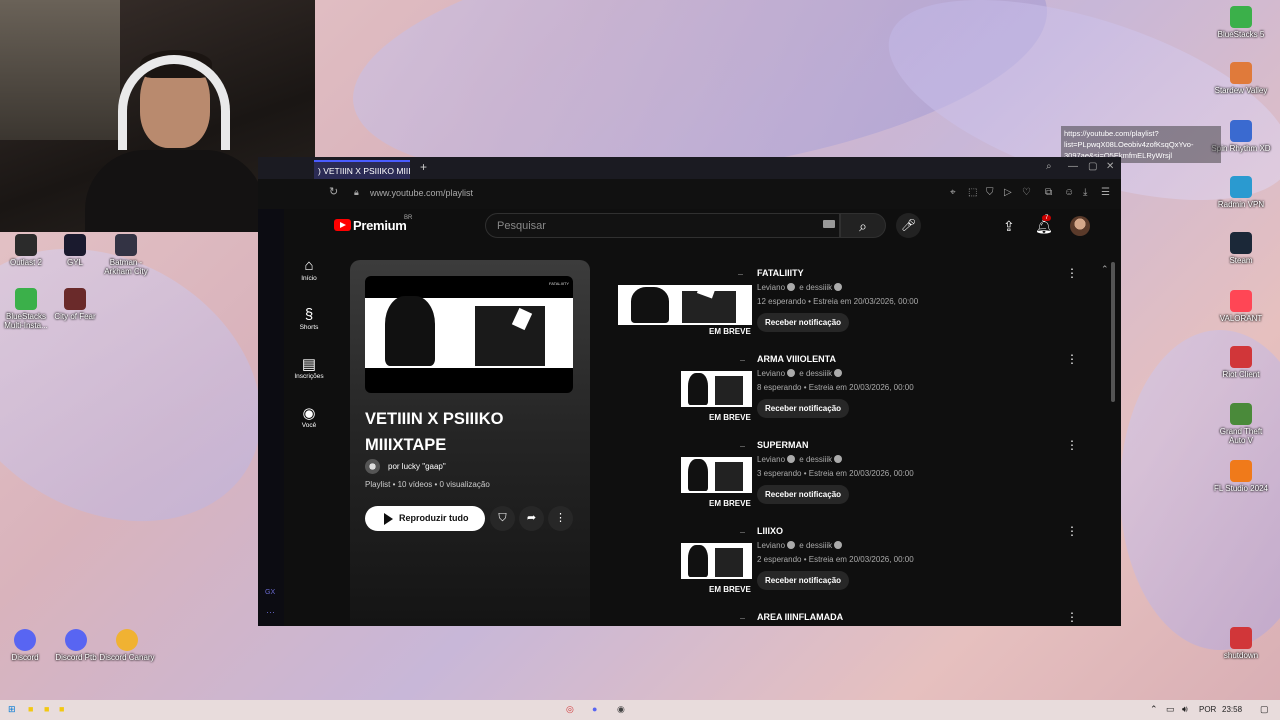 This screenshot has height=720, width=1280. Describe the element at coordinates (1049, 166) in the screenshot. I see `search-tabs-icon: ⌕` at that location.